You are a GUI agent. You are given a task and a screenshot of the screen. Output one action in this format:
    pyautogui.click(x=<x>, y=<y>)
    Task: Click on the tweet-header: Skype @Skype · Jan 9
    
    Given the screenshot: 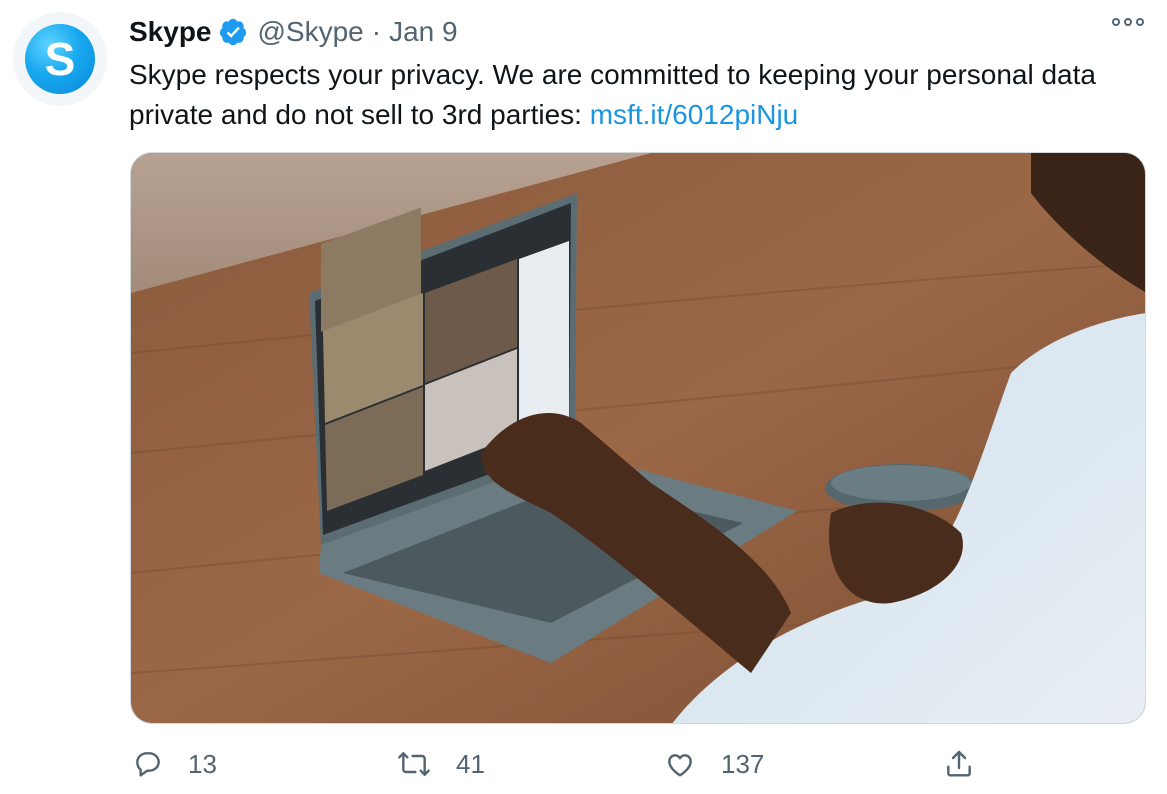 What is the action you would take?
    pyautogui.click(x=293, y=32)
    